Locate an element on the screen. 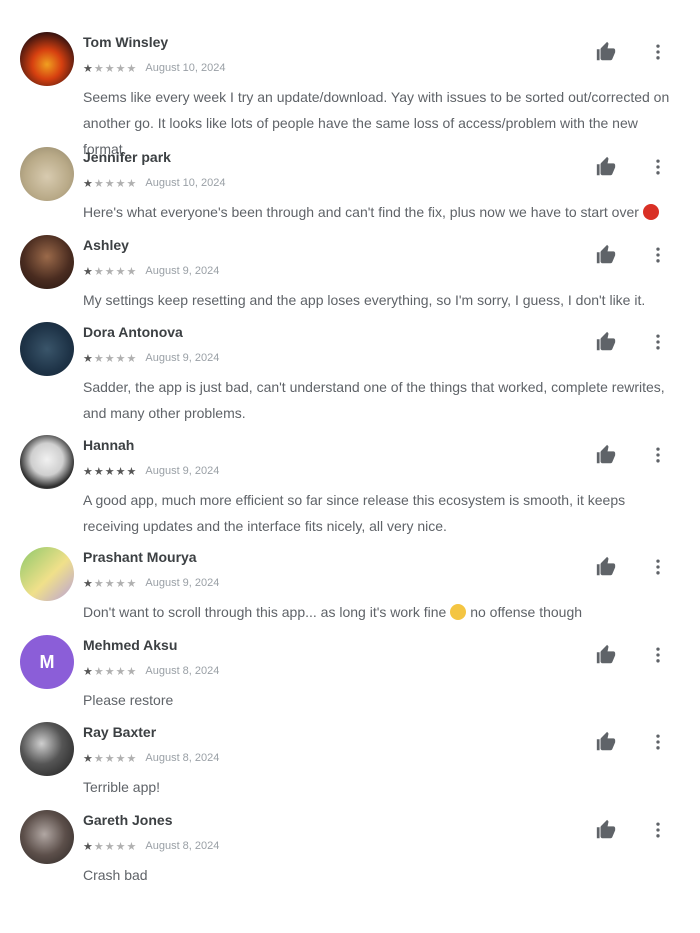 The image size is (700, 933). review-date: August 8, 2024 is located at coordinates (182, 758).